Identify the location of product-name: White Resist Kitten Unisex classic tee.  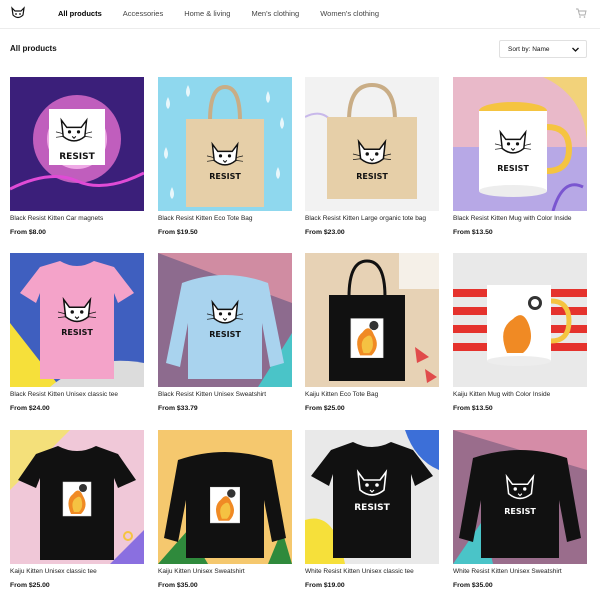
(377, 571).